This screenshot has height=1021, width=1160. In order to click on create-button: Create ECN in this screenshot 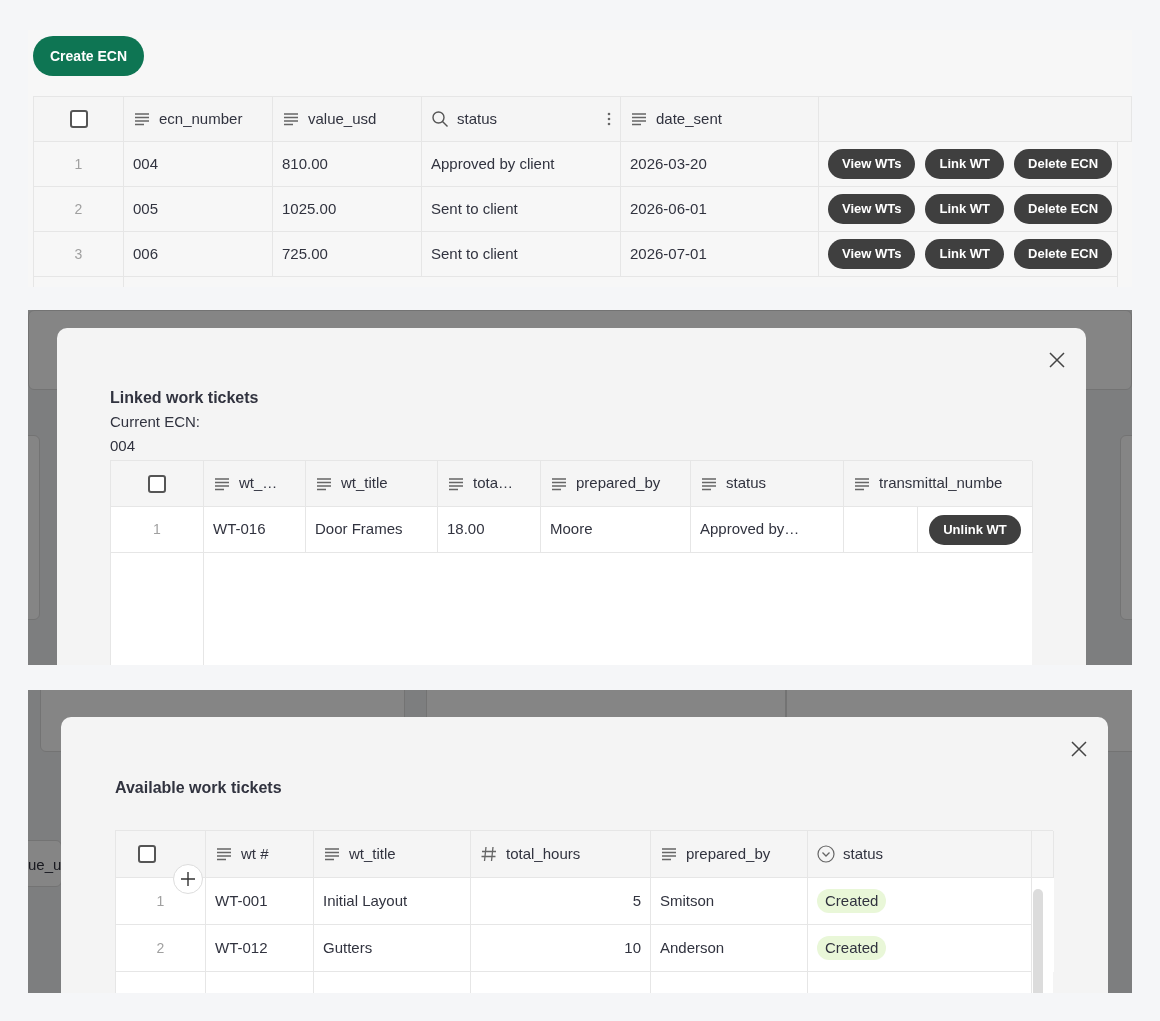, I will do `click(89, 56)`.